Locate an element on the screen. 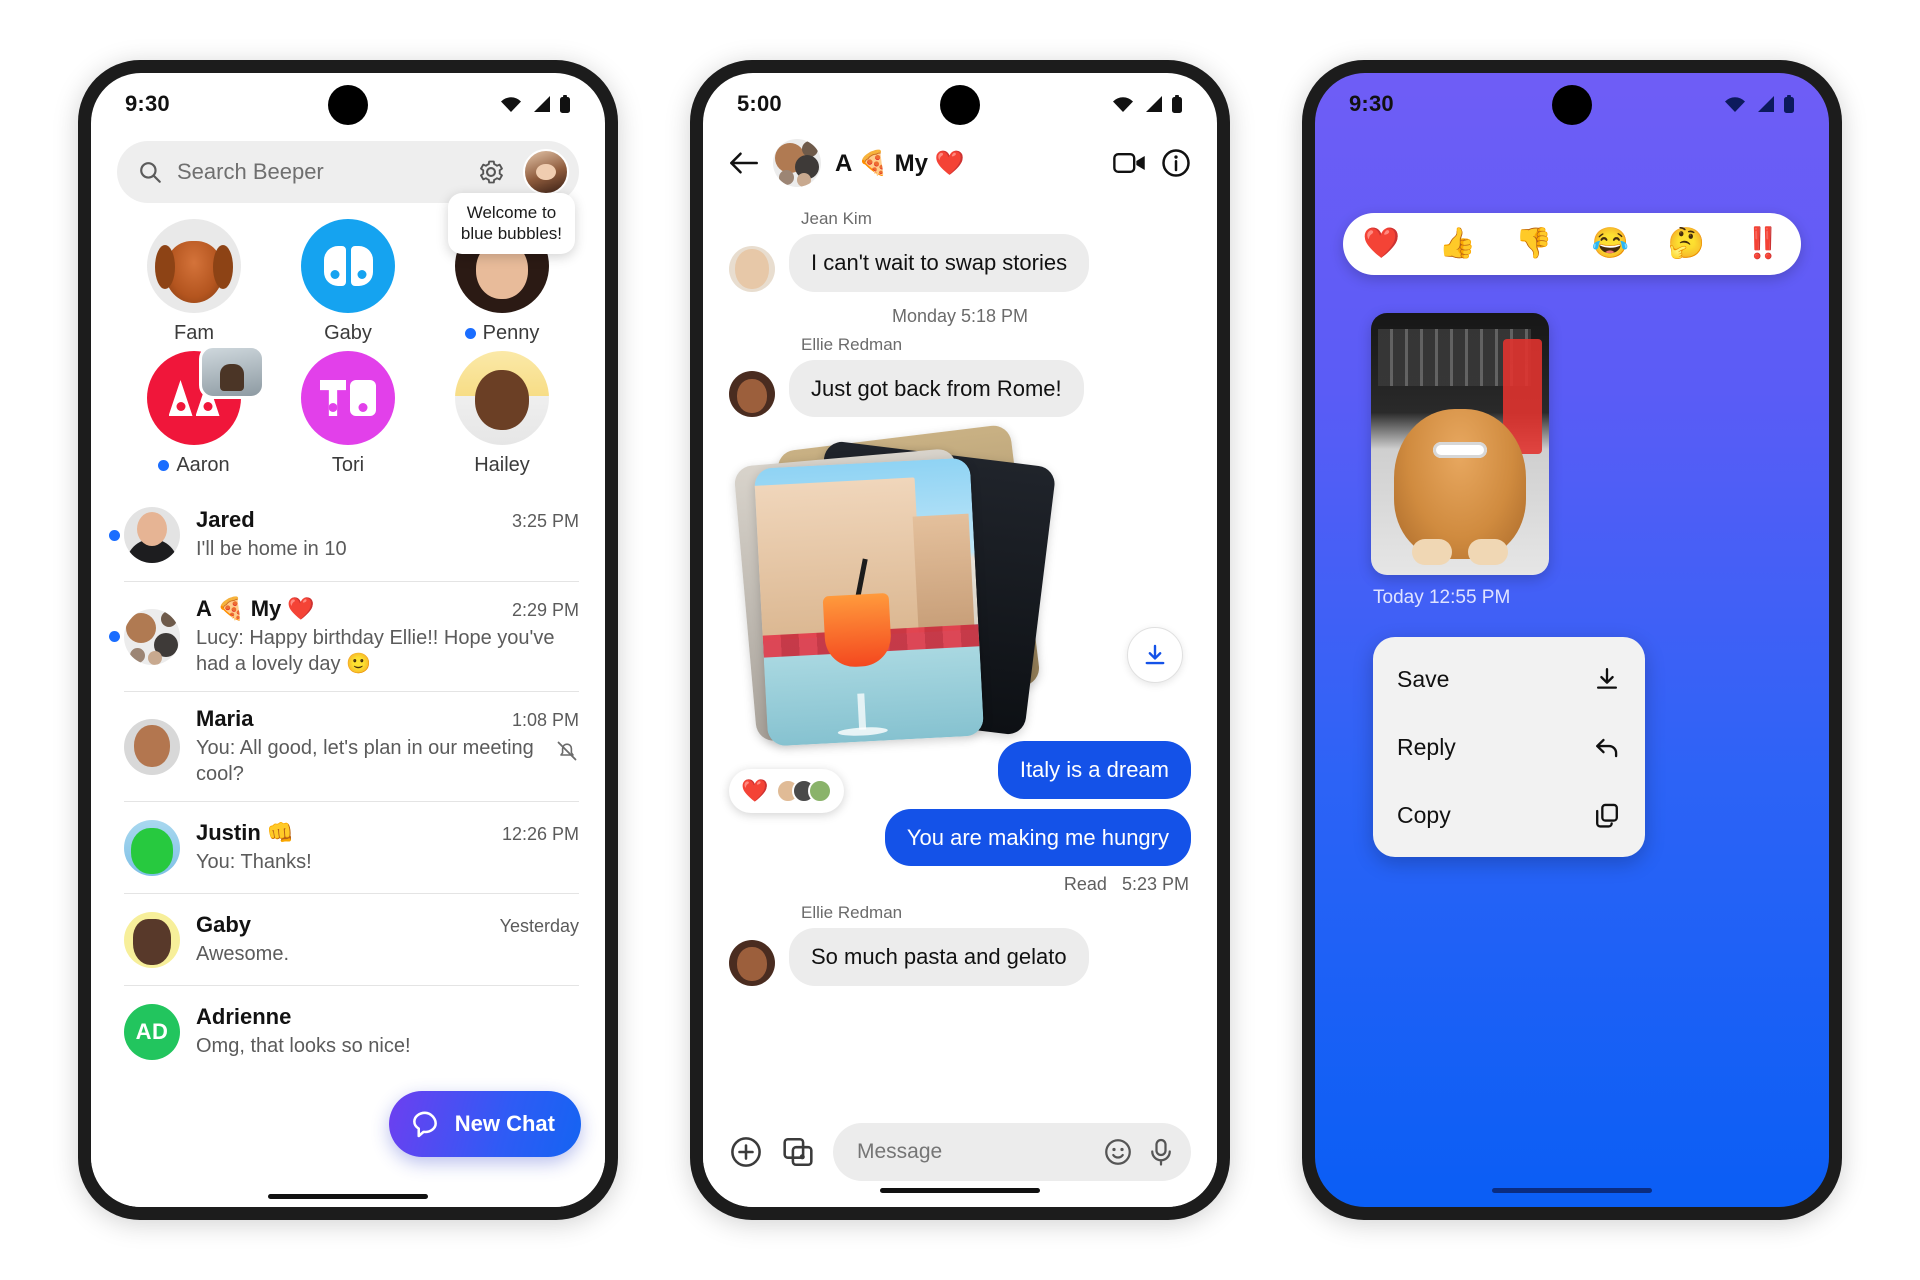 The height and width of the screenshot is (1280, 1920). message-bubble-sent: Italy is a dream is located at coordinates (1094, 770).